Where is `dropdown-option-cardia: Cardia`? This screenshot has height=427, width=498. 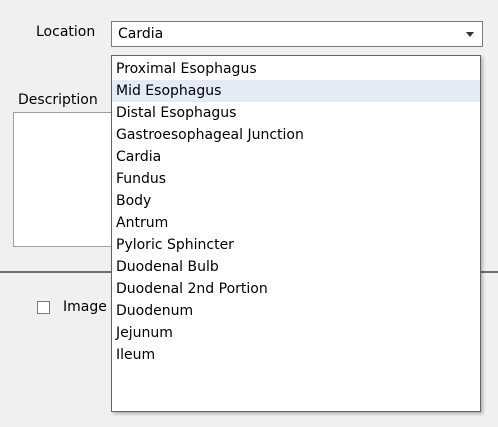
dropdown-option-cardia: Cardia is located at coordinates (296, 157).